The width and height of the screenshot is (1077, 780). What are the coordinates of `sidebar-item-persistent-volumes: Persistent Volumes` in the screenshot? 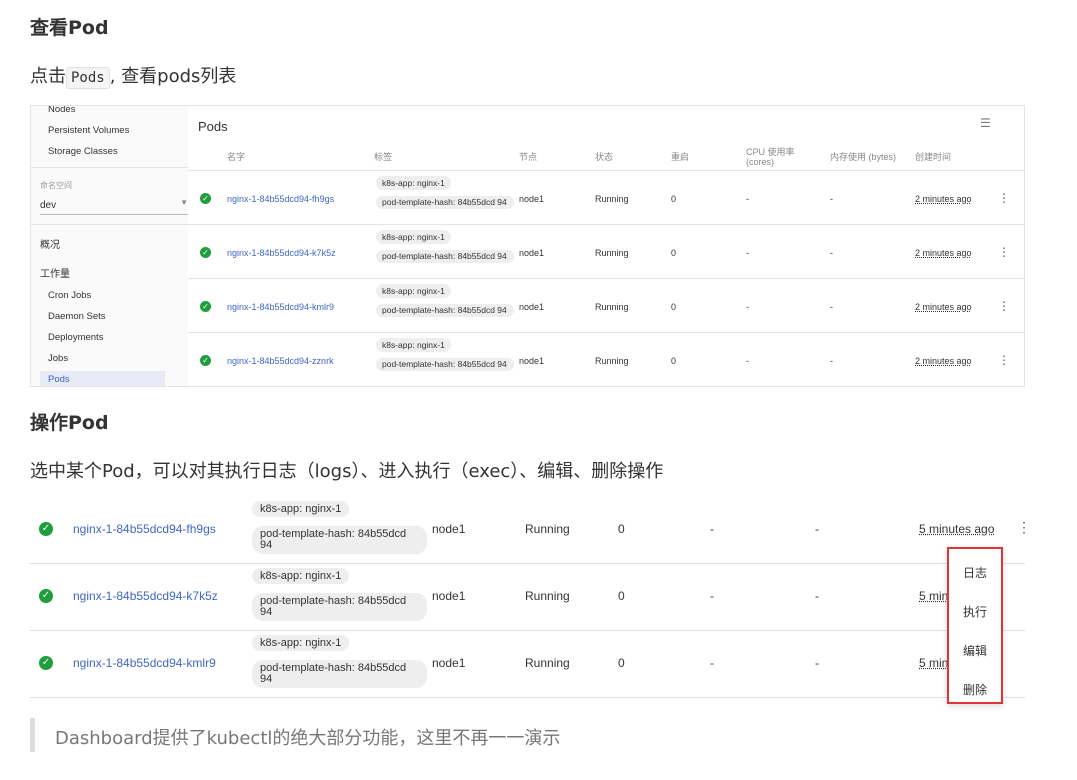 It's located at (88, 130).